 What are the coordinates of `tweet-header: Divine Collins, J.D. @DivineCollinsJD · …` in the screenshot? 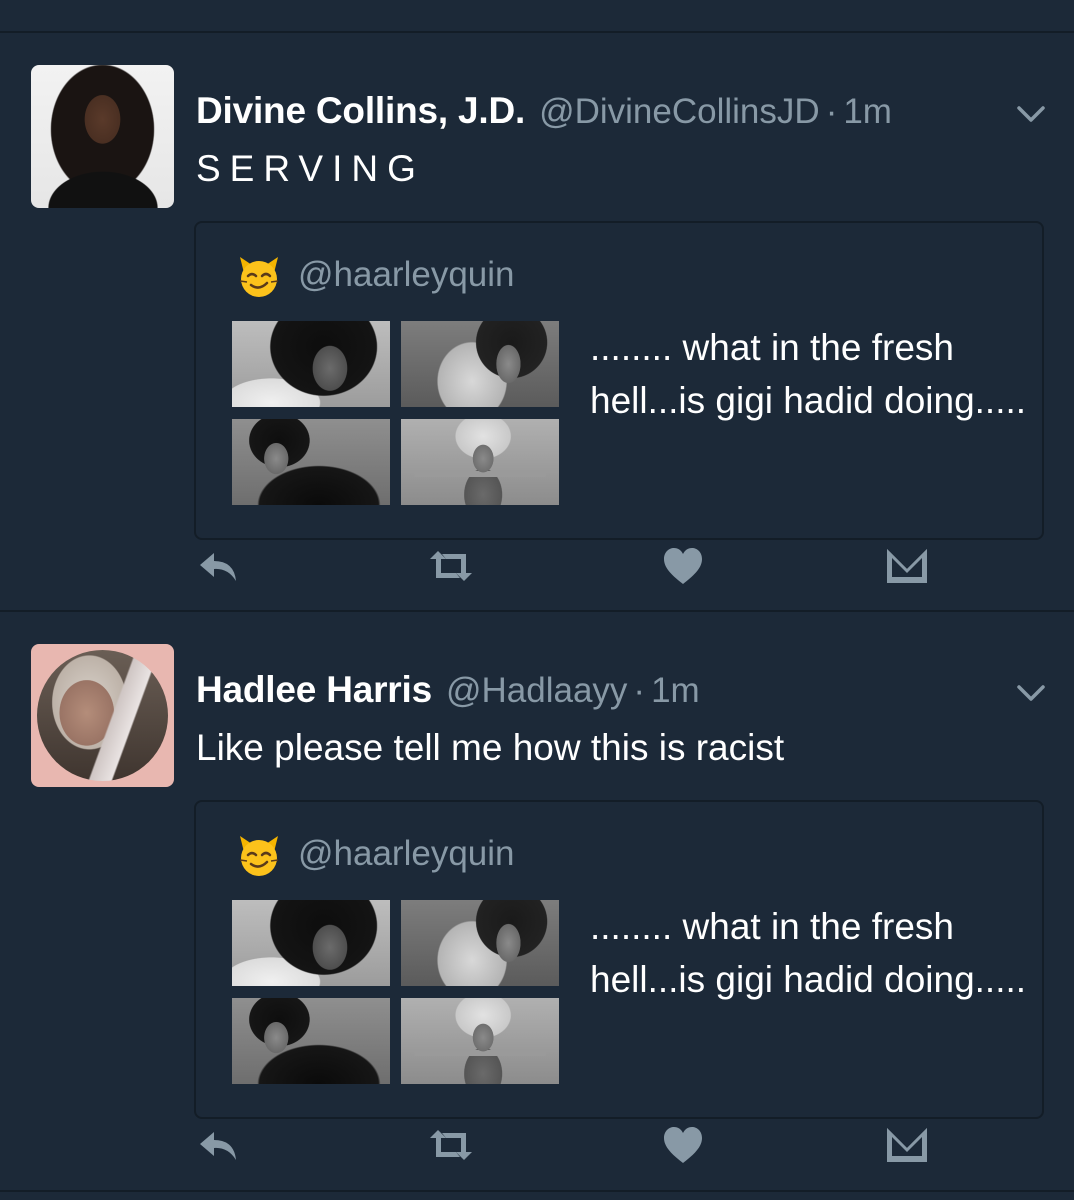 It's located at (544, 111).